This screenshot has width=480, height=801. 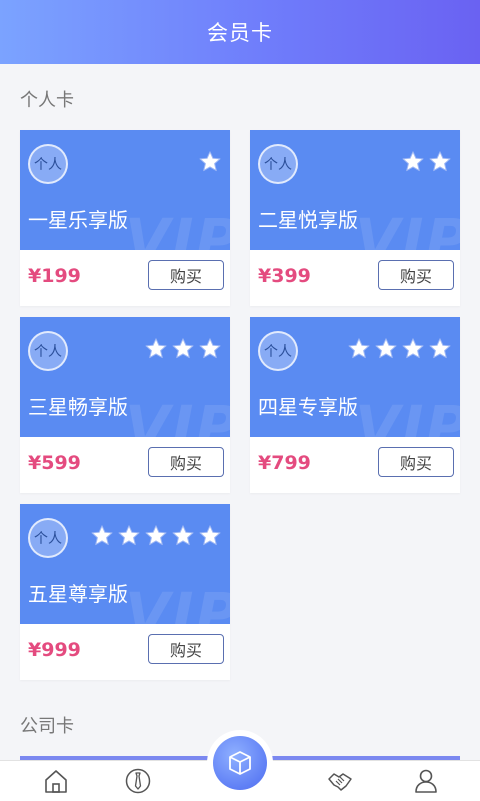 I want to click on user-icon, so click(x=426, y=781).